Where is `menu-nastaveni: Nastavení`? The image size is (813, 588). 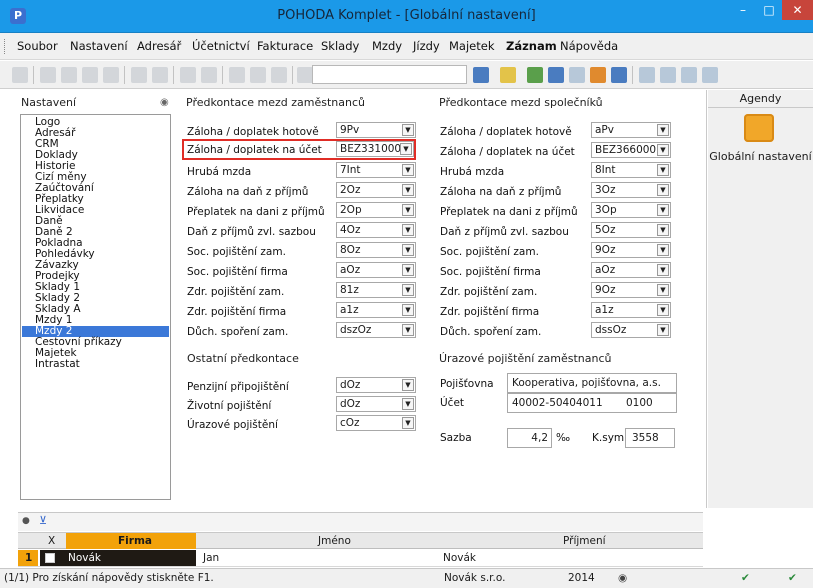
menu-nastaveni: Nastavení is located at coordinates (99, 46).